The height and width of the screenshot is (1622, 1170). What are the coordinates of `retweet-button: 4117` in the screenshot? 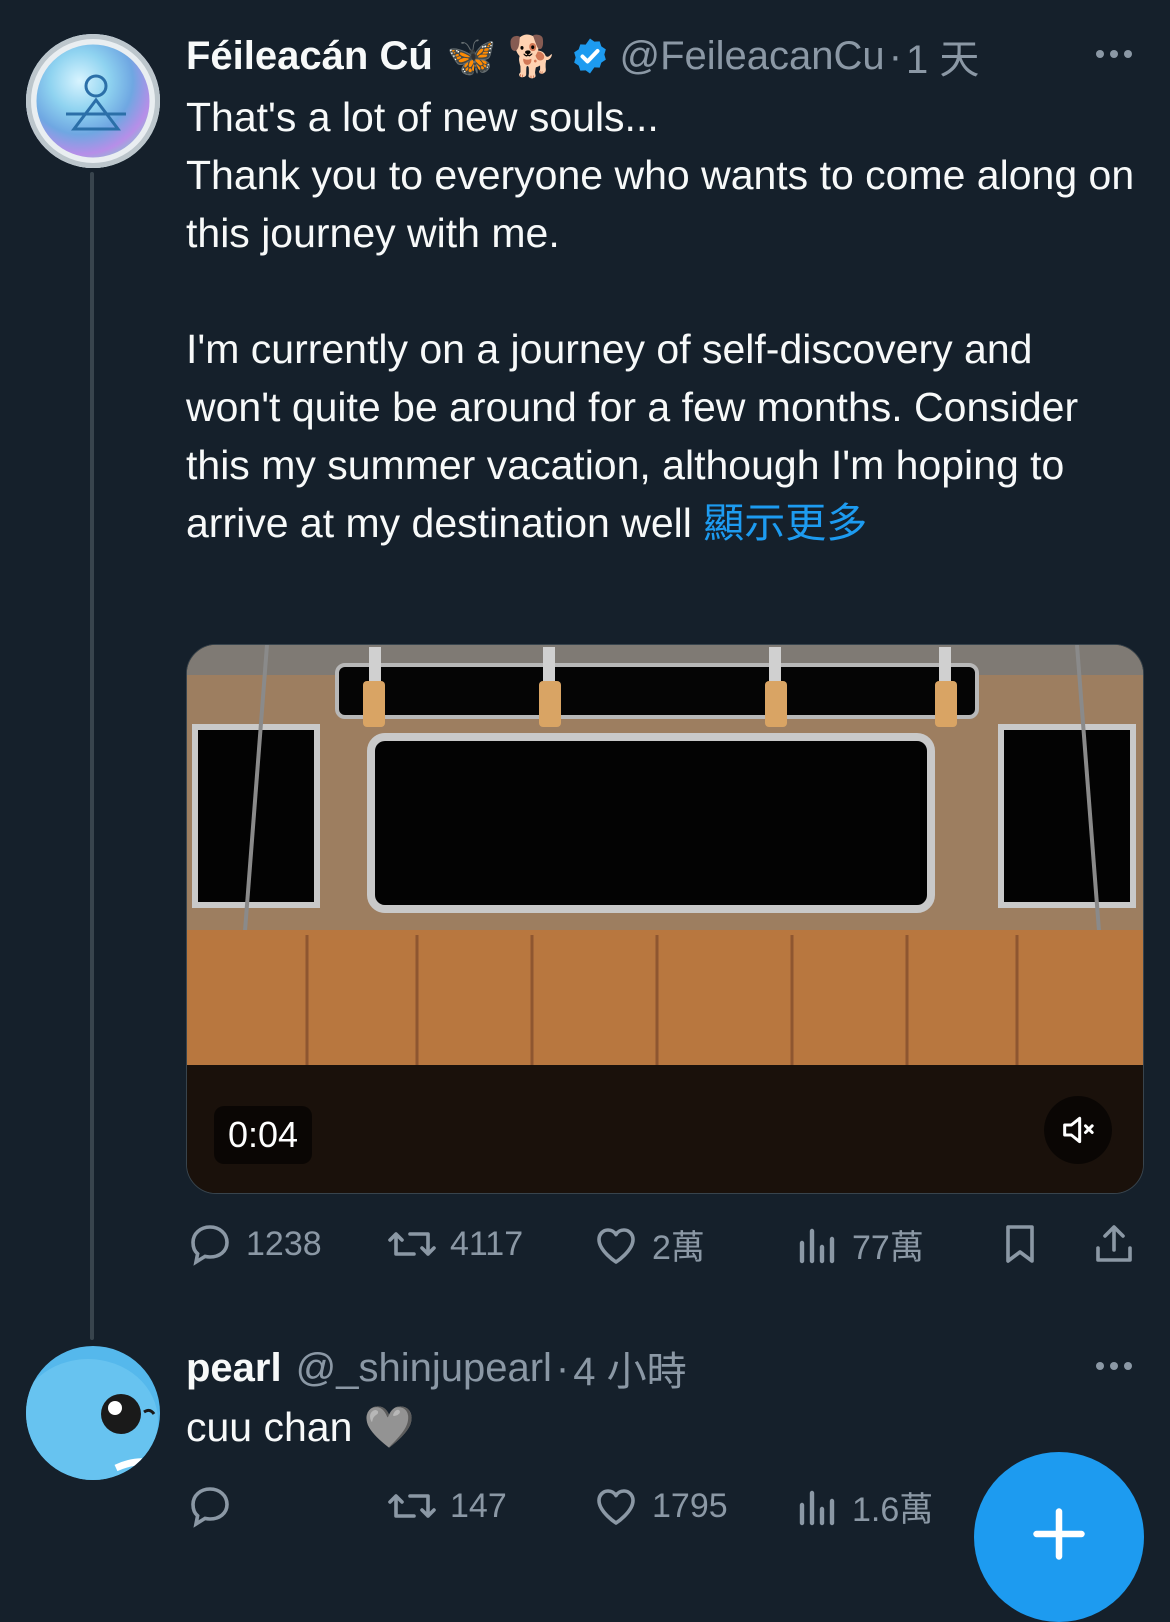 It's located at (454, 1244).